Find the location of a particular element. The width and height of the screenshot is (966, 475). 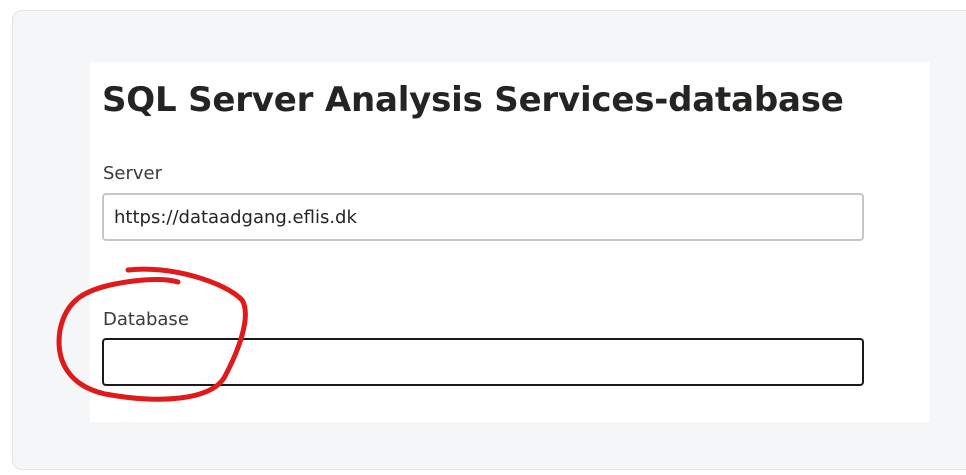

server-label: Server is located at coordinates (133, 173).